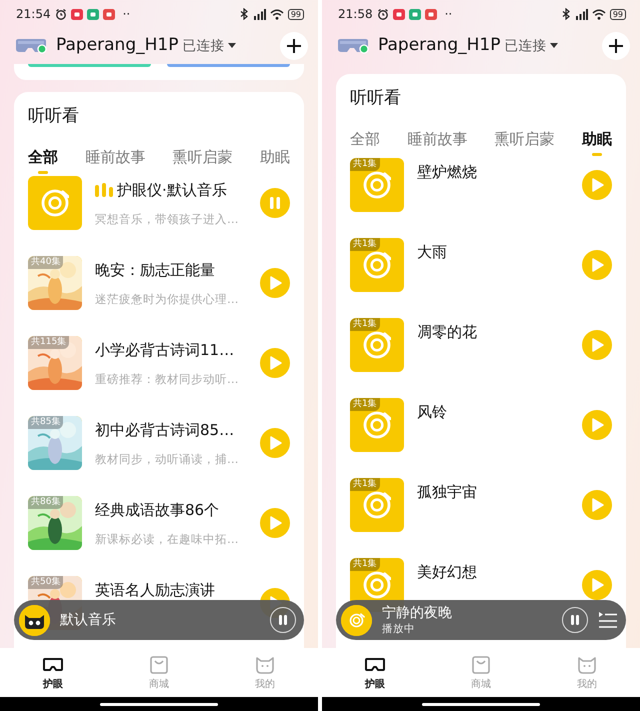 The height and width of the screenshot is (711, 640). I want to click on track-title: 护眼仪·默认音乐, so click(172, 190).